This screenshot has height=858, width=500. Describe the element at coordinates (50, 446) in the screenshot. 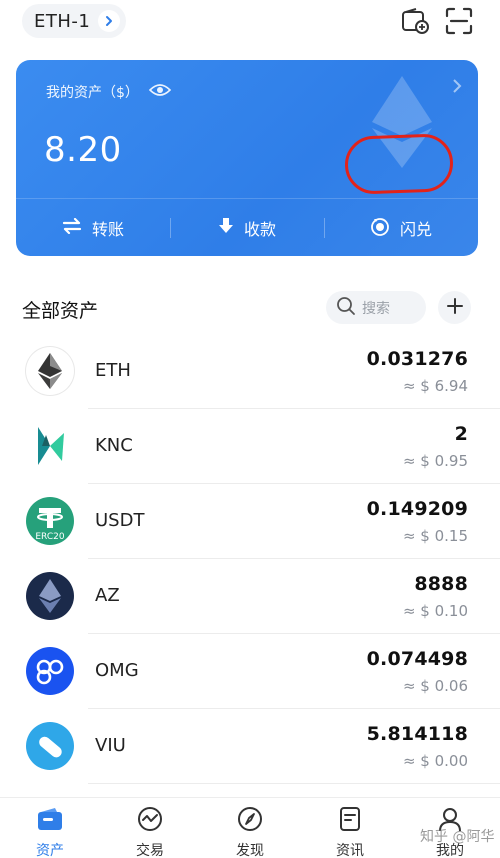

I see `knc-logo-icon` at that location.